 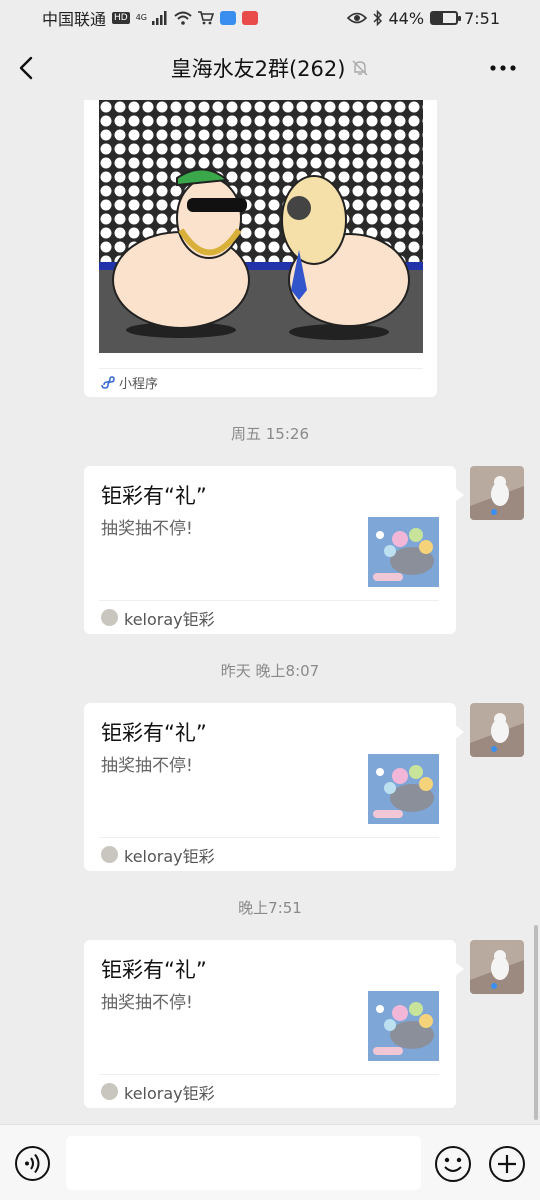 I want to click on message-timestamp: 昨天 晚上8:07, so click(x=270, y=671).